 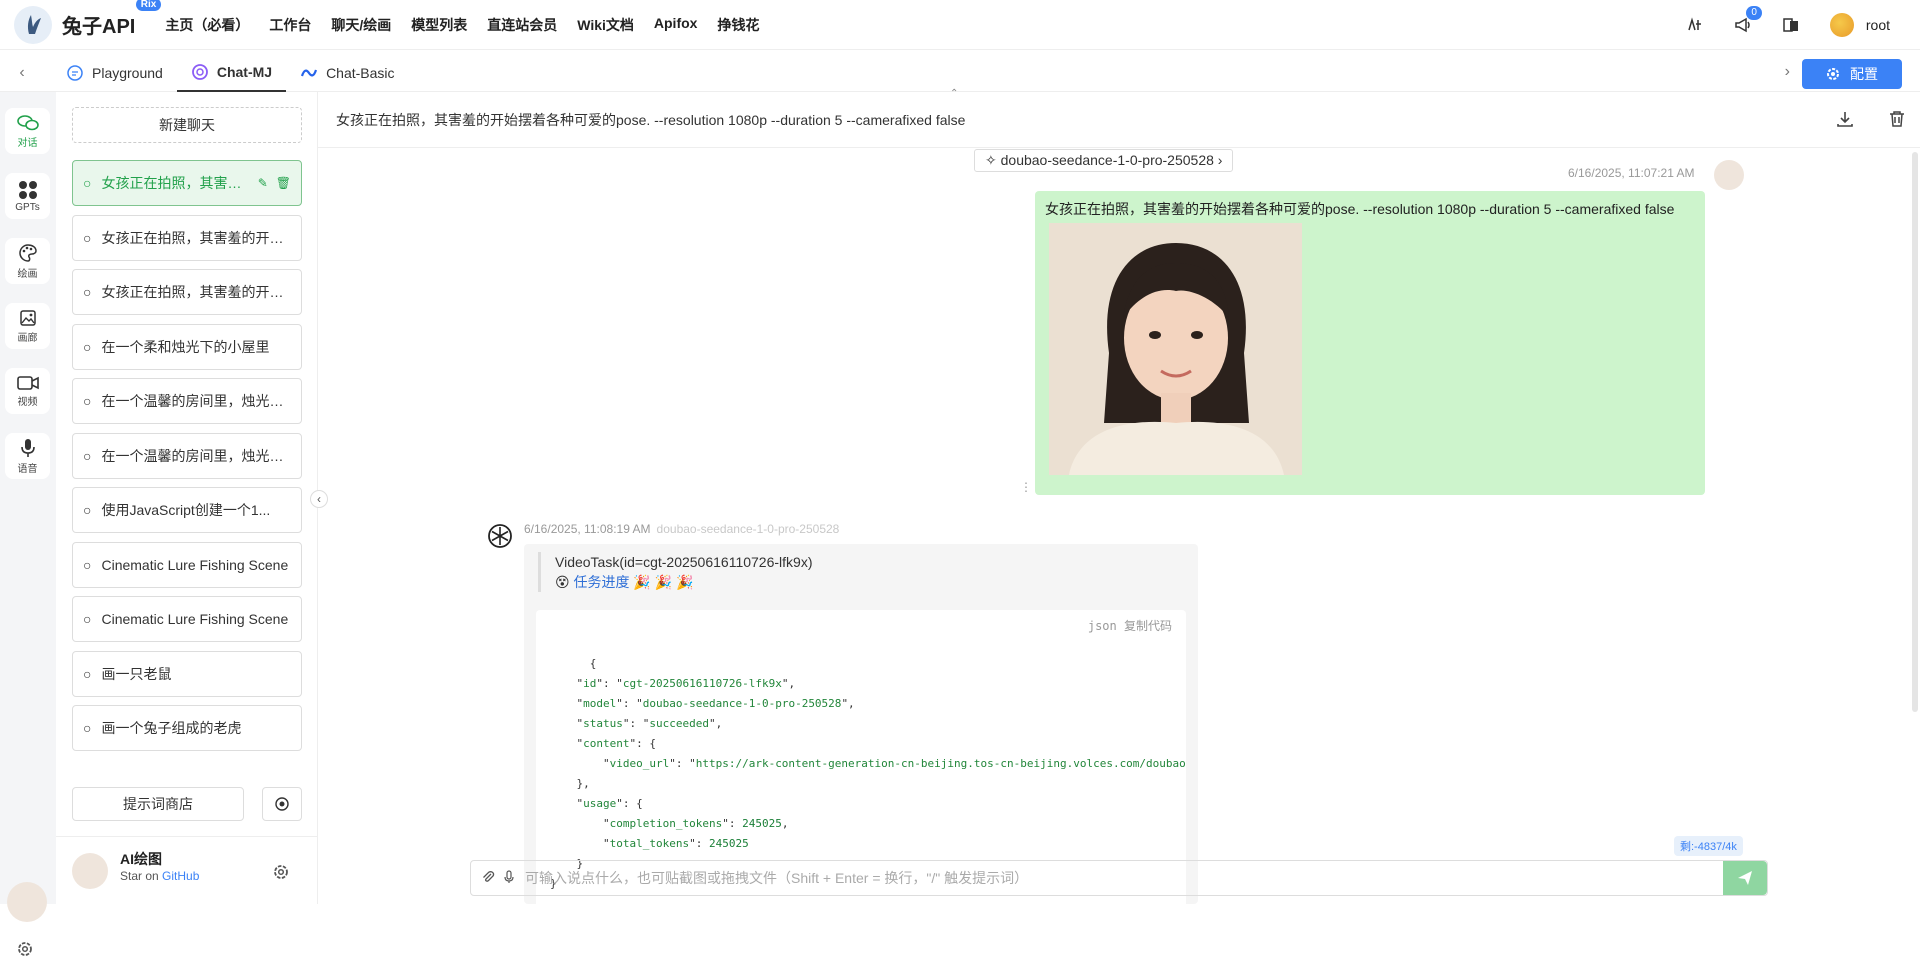 I want to click on trash-icon: 🗑, so click(x=283, y=183).